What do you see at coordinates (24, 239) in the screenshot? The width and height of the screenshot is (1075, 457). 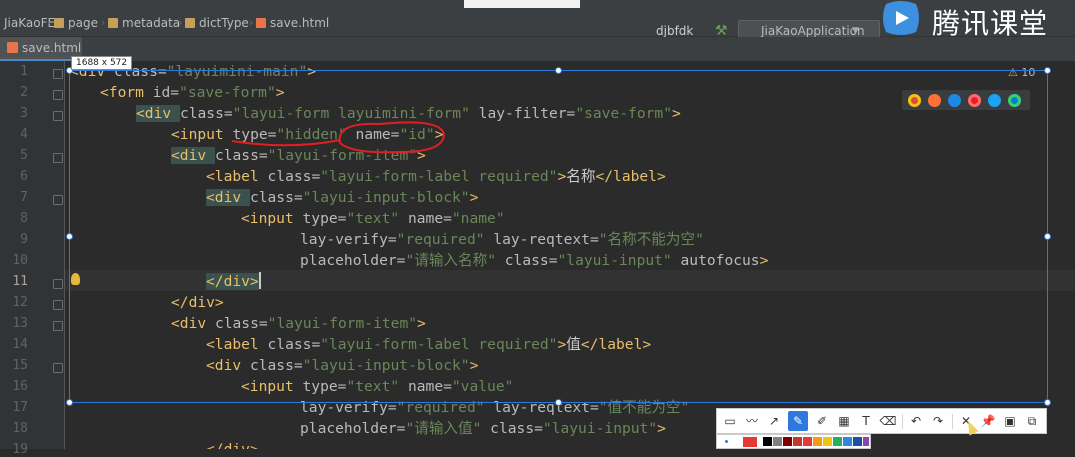 I see `line-number: 9` at bounding box center [24, 239].